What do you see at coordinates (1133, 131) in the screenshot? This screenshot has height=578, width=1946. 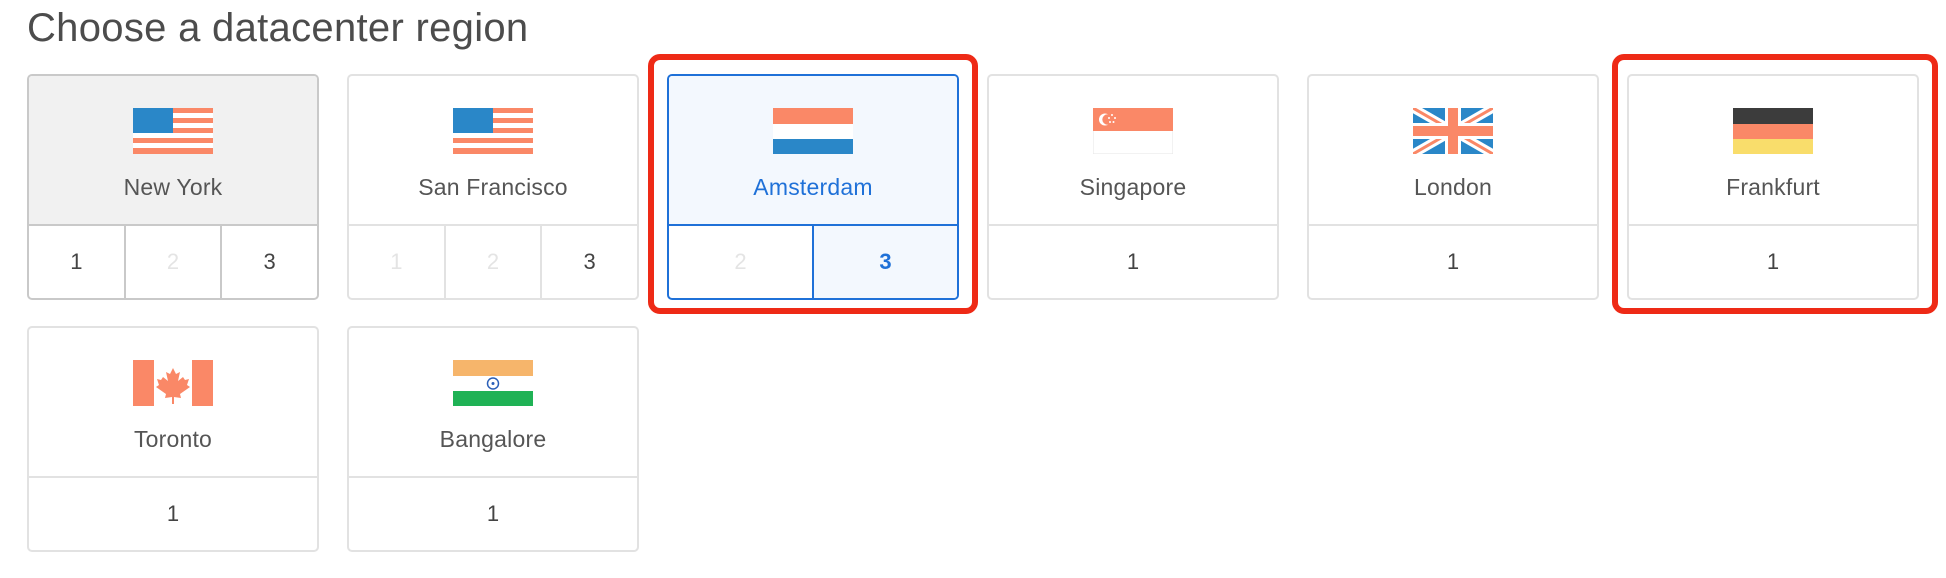 I see `singapore-flag-icon` at bounding box center [1133, 131].